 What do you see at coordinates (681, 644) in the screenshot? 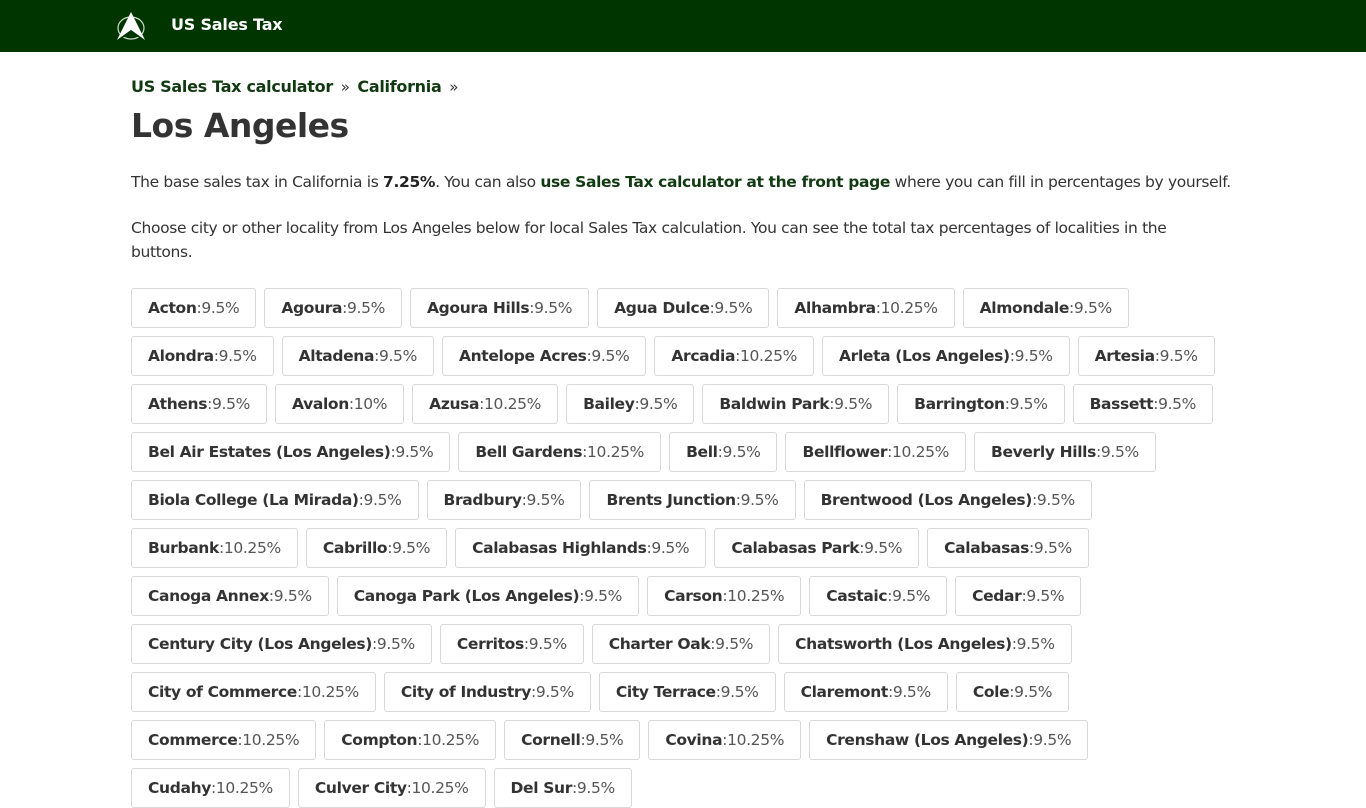
I see `locality-button: Charter Oak: 9.5%` at bounding box center [681, 644].